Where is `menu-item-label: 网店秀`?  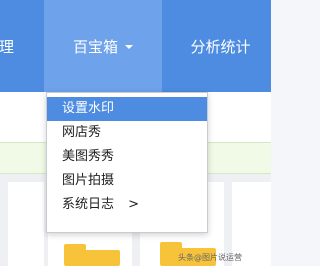
menu-item-label: 网店秀 is located at coordinates (82, 132).